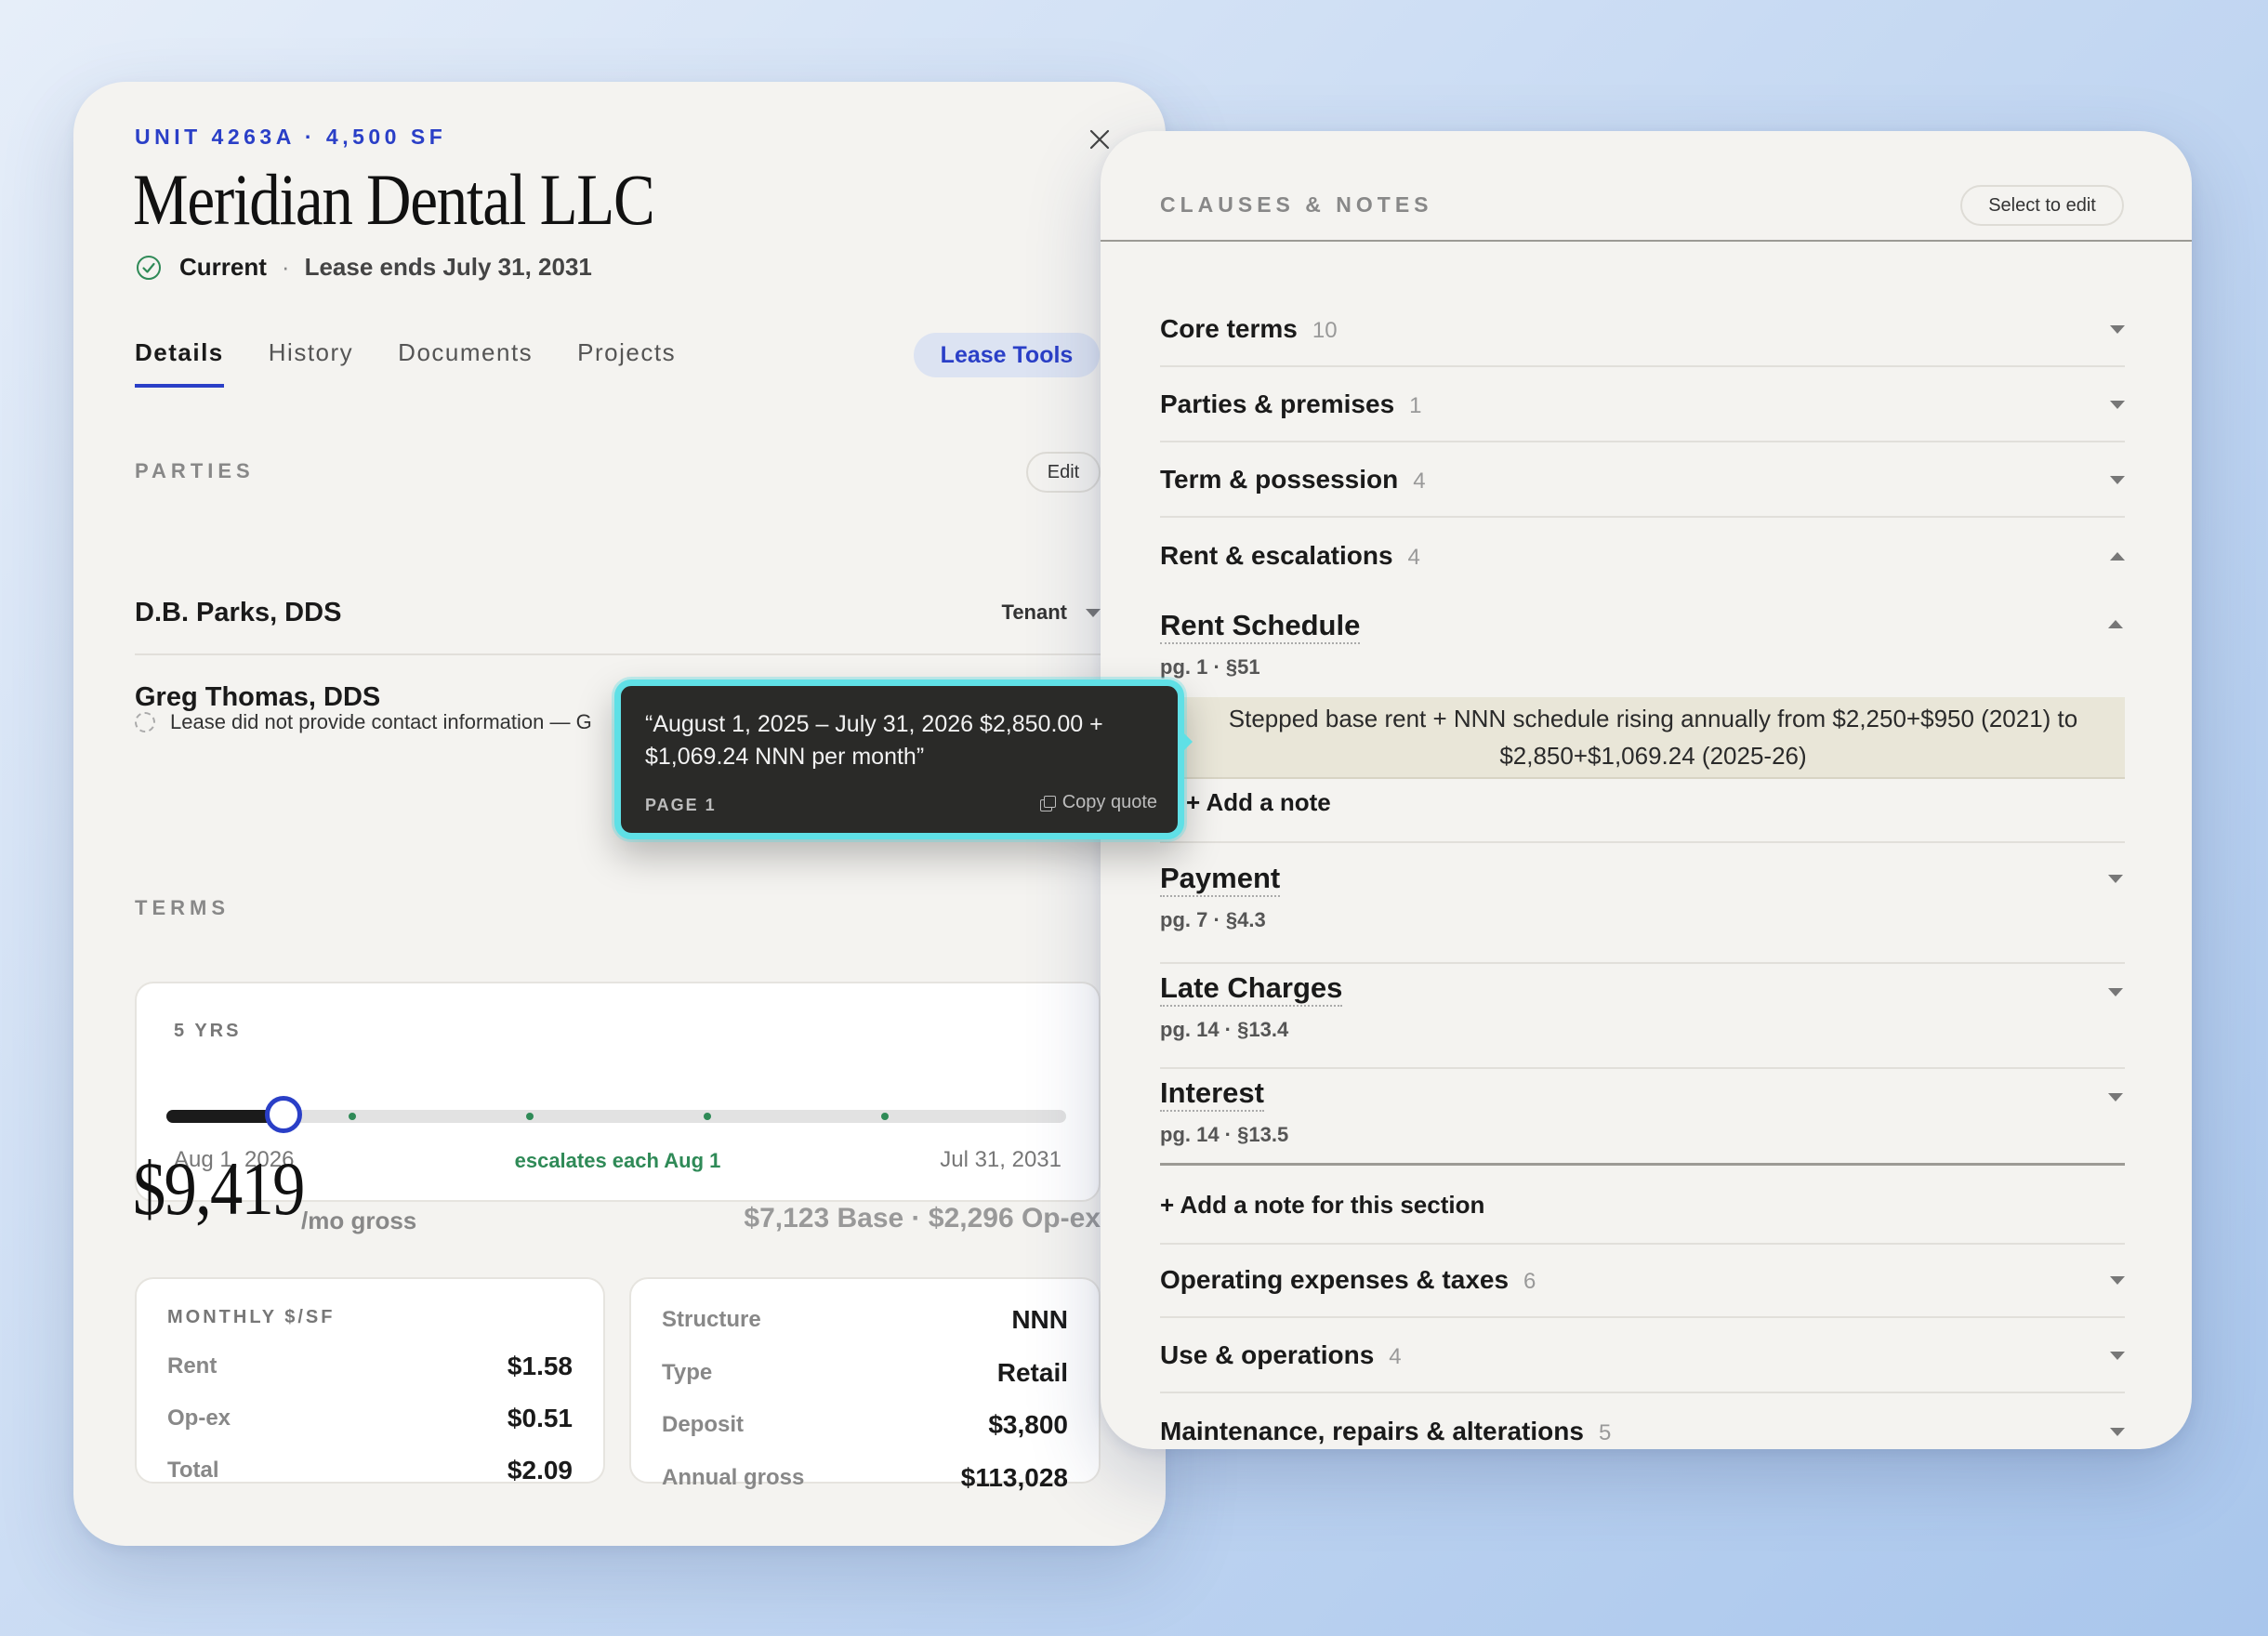 The image size is (2268, 1636). Describe the element at coordinates (1642, 1356) in the screenshot. I see `category-use-operations: Use & operations 4` at that location.